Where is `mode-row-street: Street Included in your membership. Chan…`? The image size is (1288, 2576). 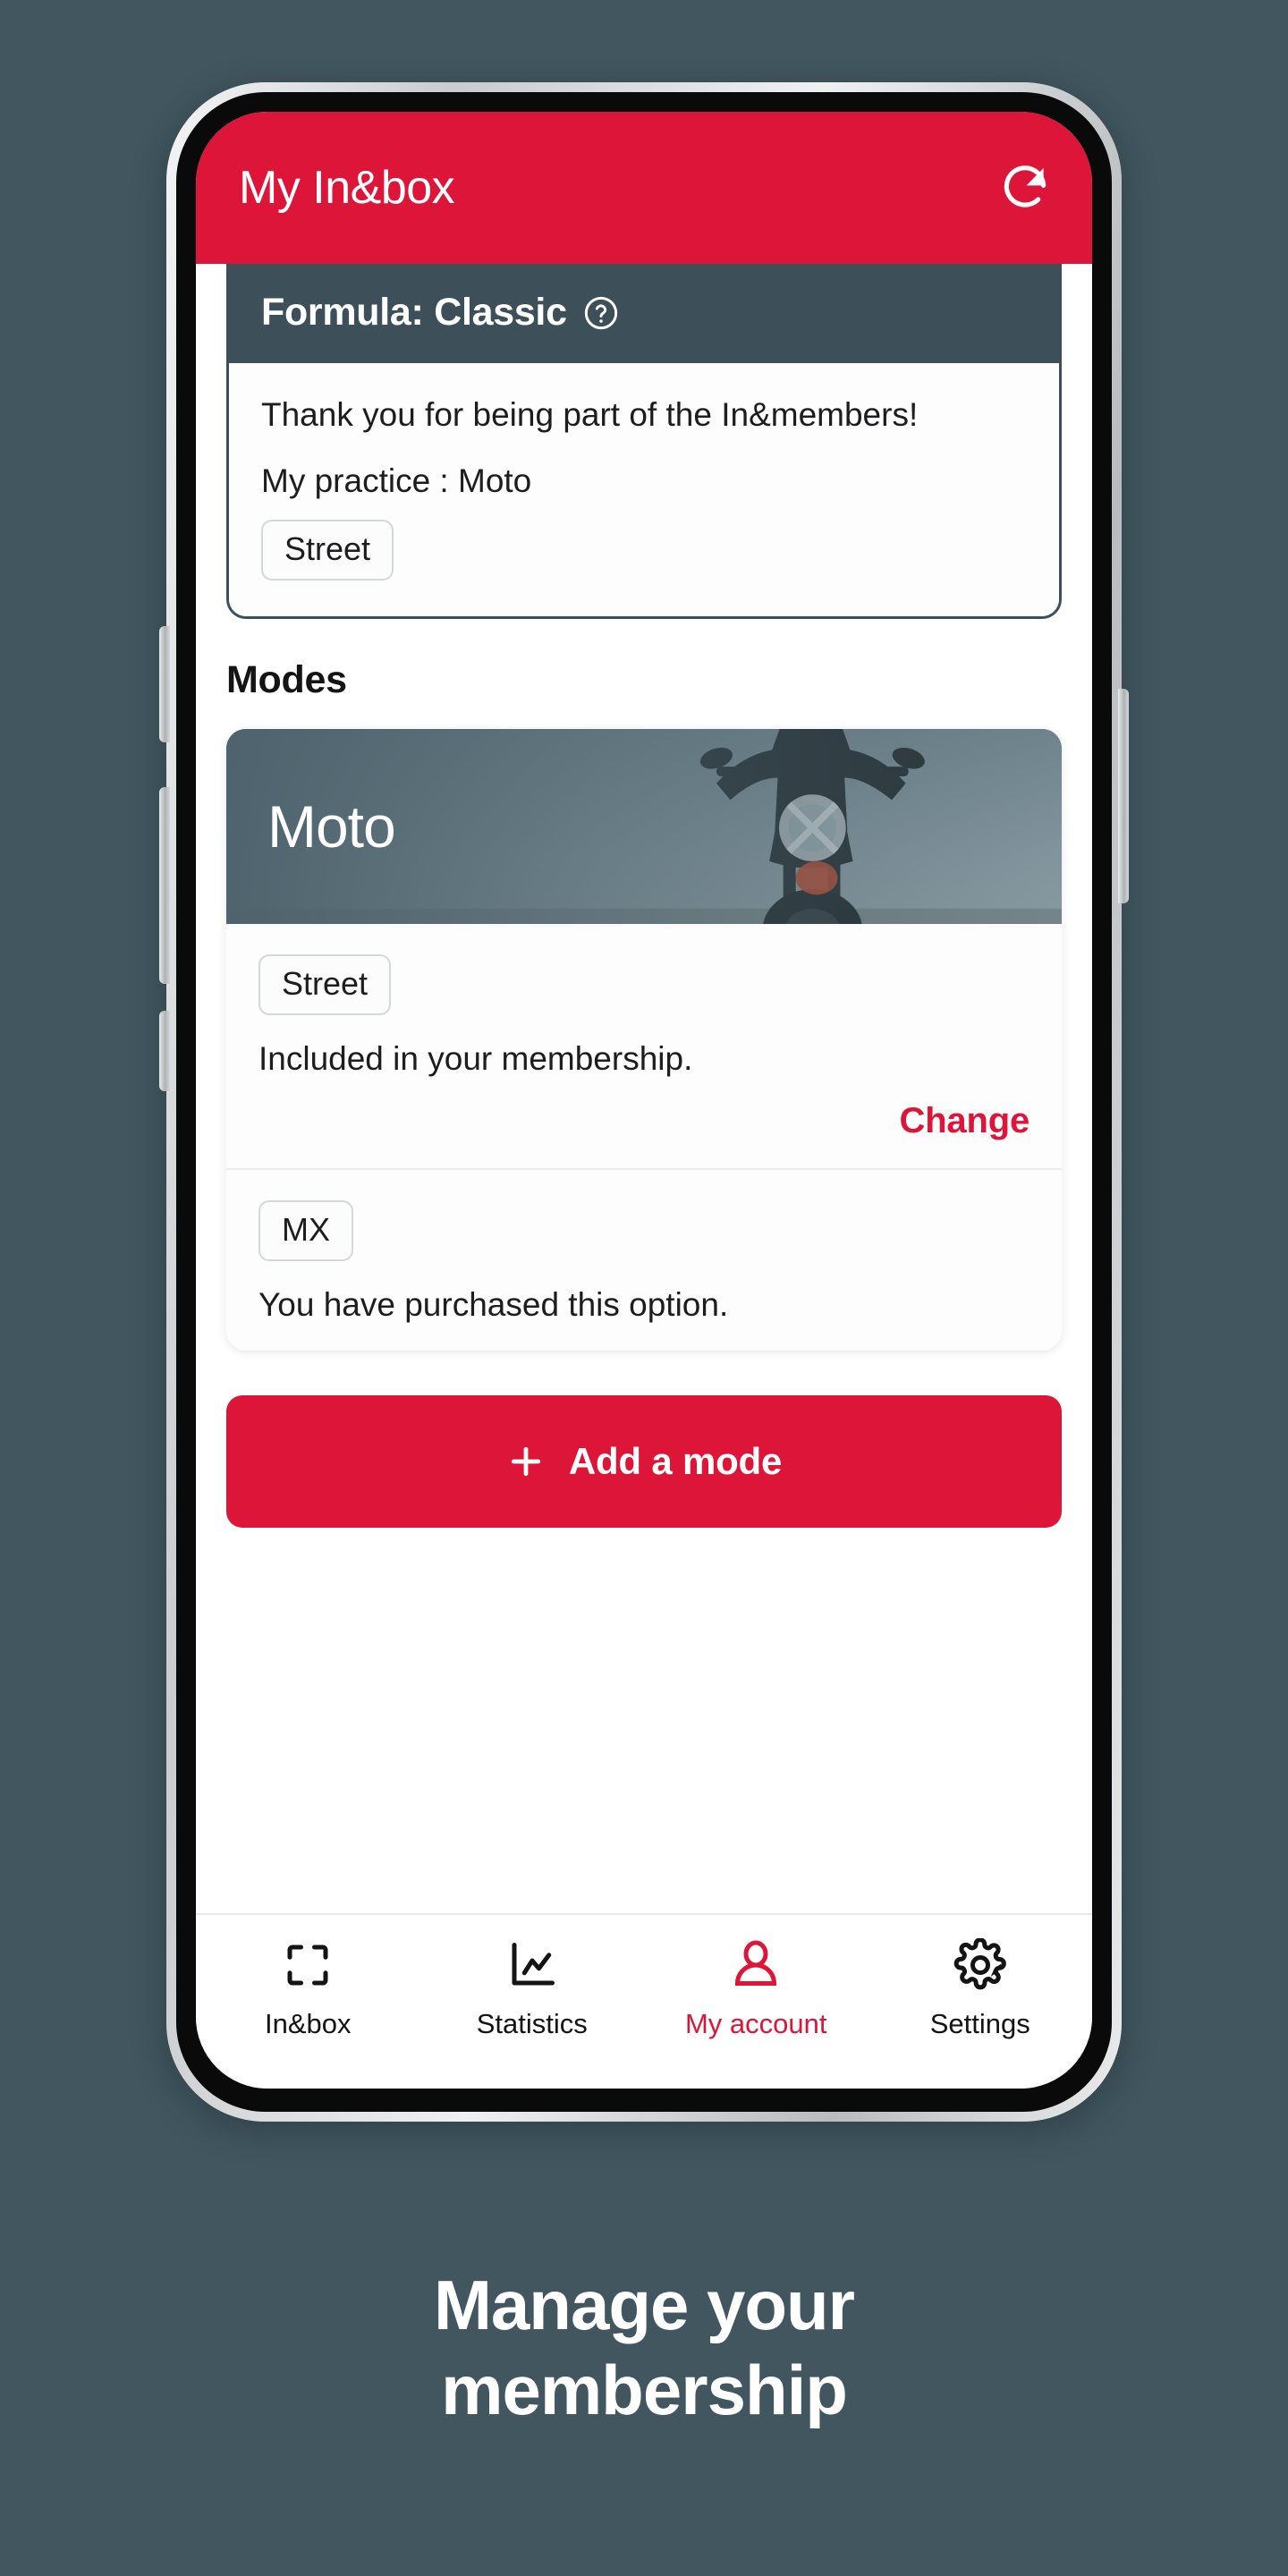
mode-row-street: Street Included in your membership. Chan… is located at coordinates (644, 1046).